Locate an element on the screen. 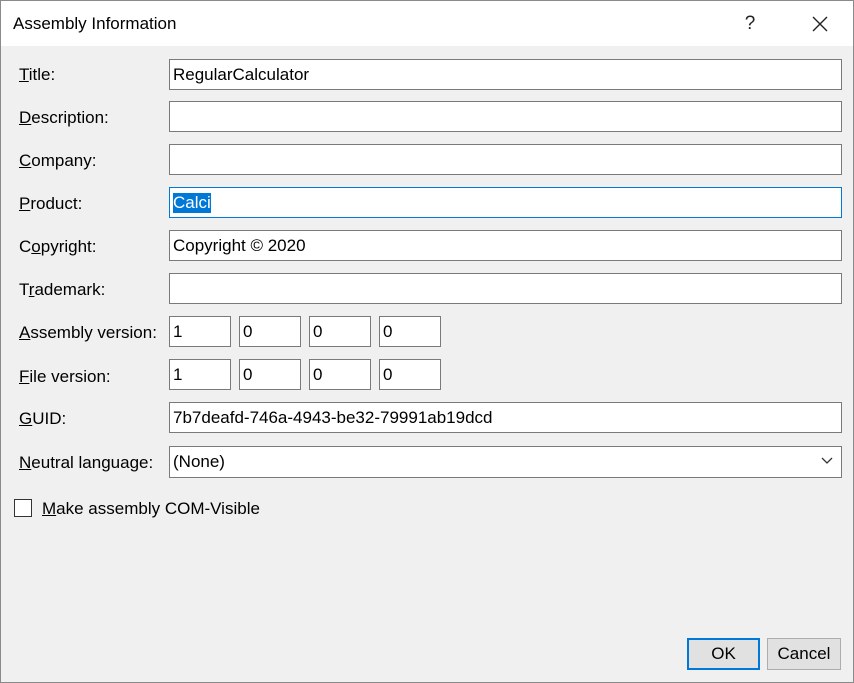 The image size is (854, 683). guid-label: GUID: is located at coordinates (43, 418).